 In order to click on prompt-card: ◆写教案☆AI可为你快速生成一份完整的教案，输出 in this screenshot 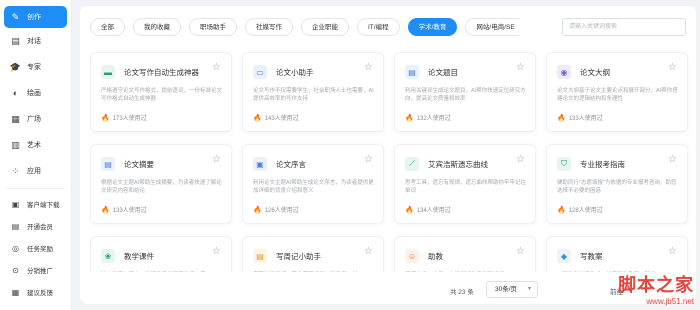, I will do `click(617, 254)`.